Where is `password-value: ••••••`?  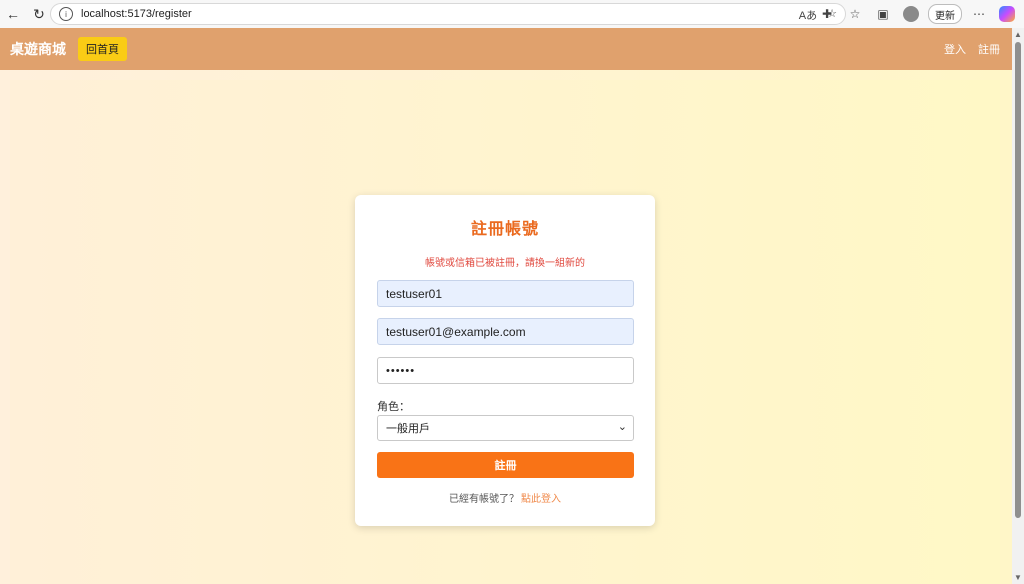 password-value: •••••• is located at coordinates (401, 370).